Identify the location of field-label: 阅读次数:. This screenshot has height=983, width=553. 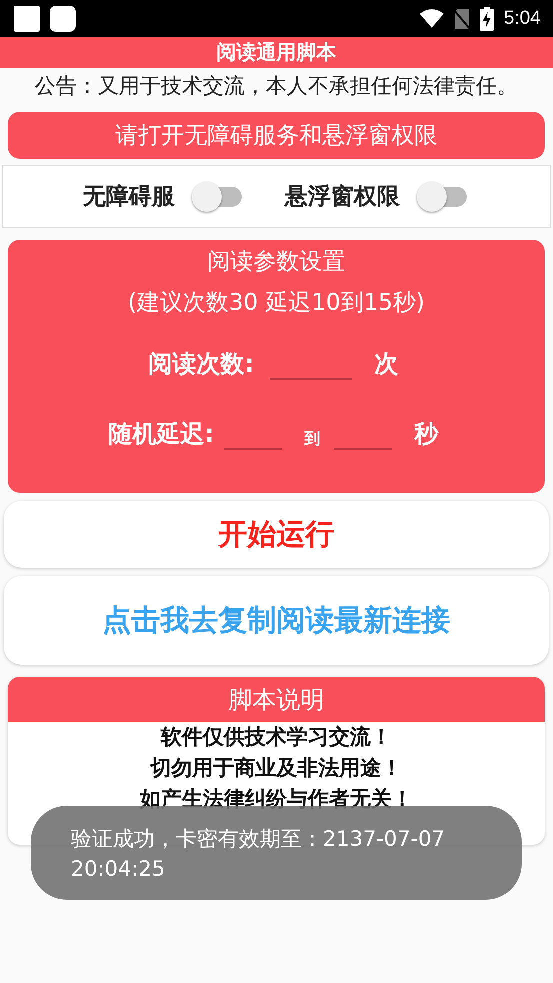
(201, 364).